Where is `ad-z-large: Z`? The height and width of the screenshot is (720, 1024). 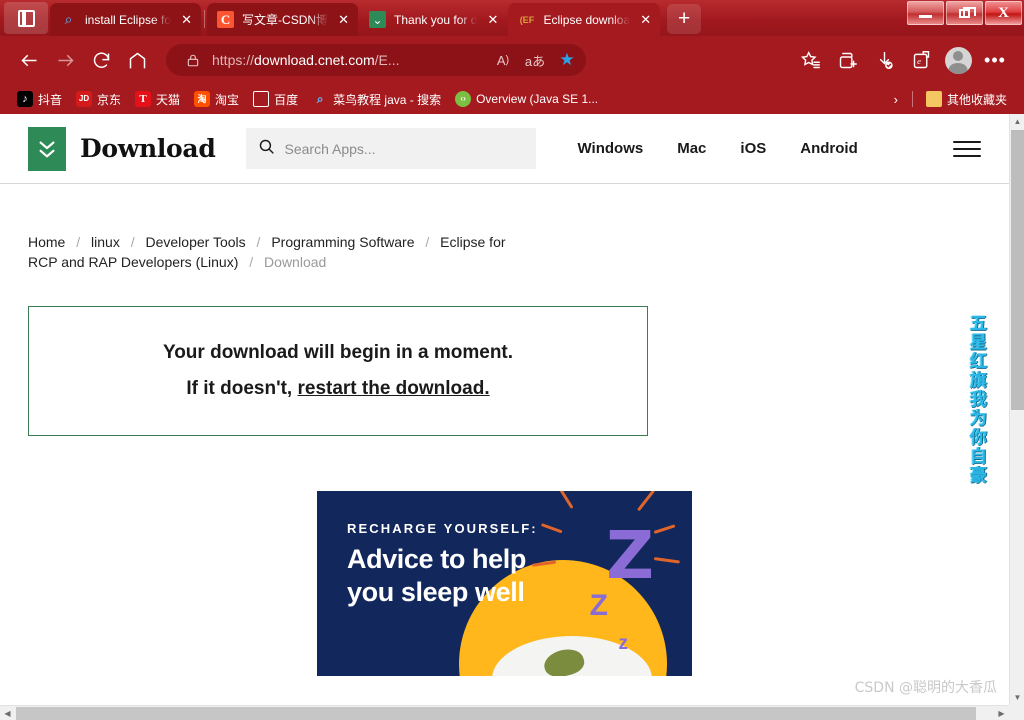 ad-z-large: Z is located at coordinates (630, 555).